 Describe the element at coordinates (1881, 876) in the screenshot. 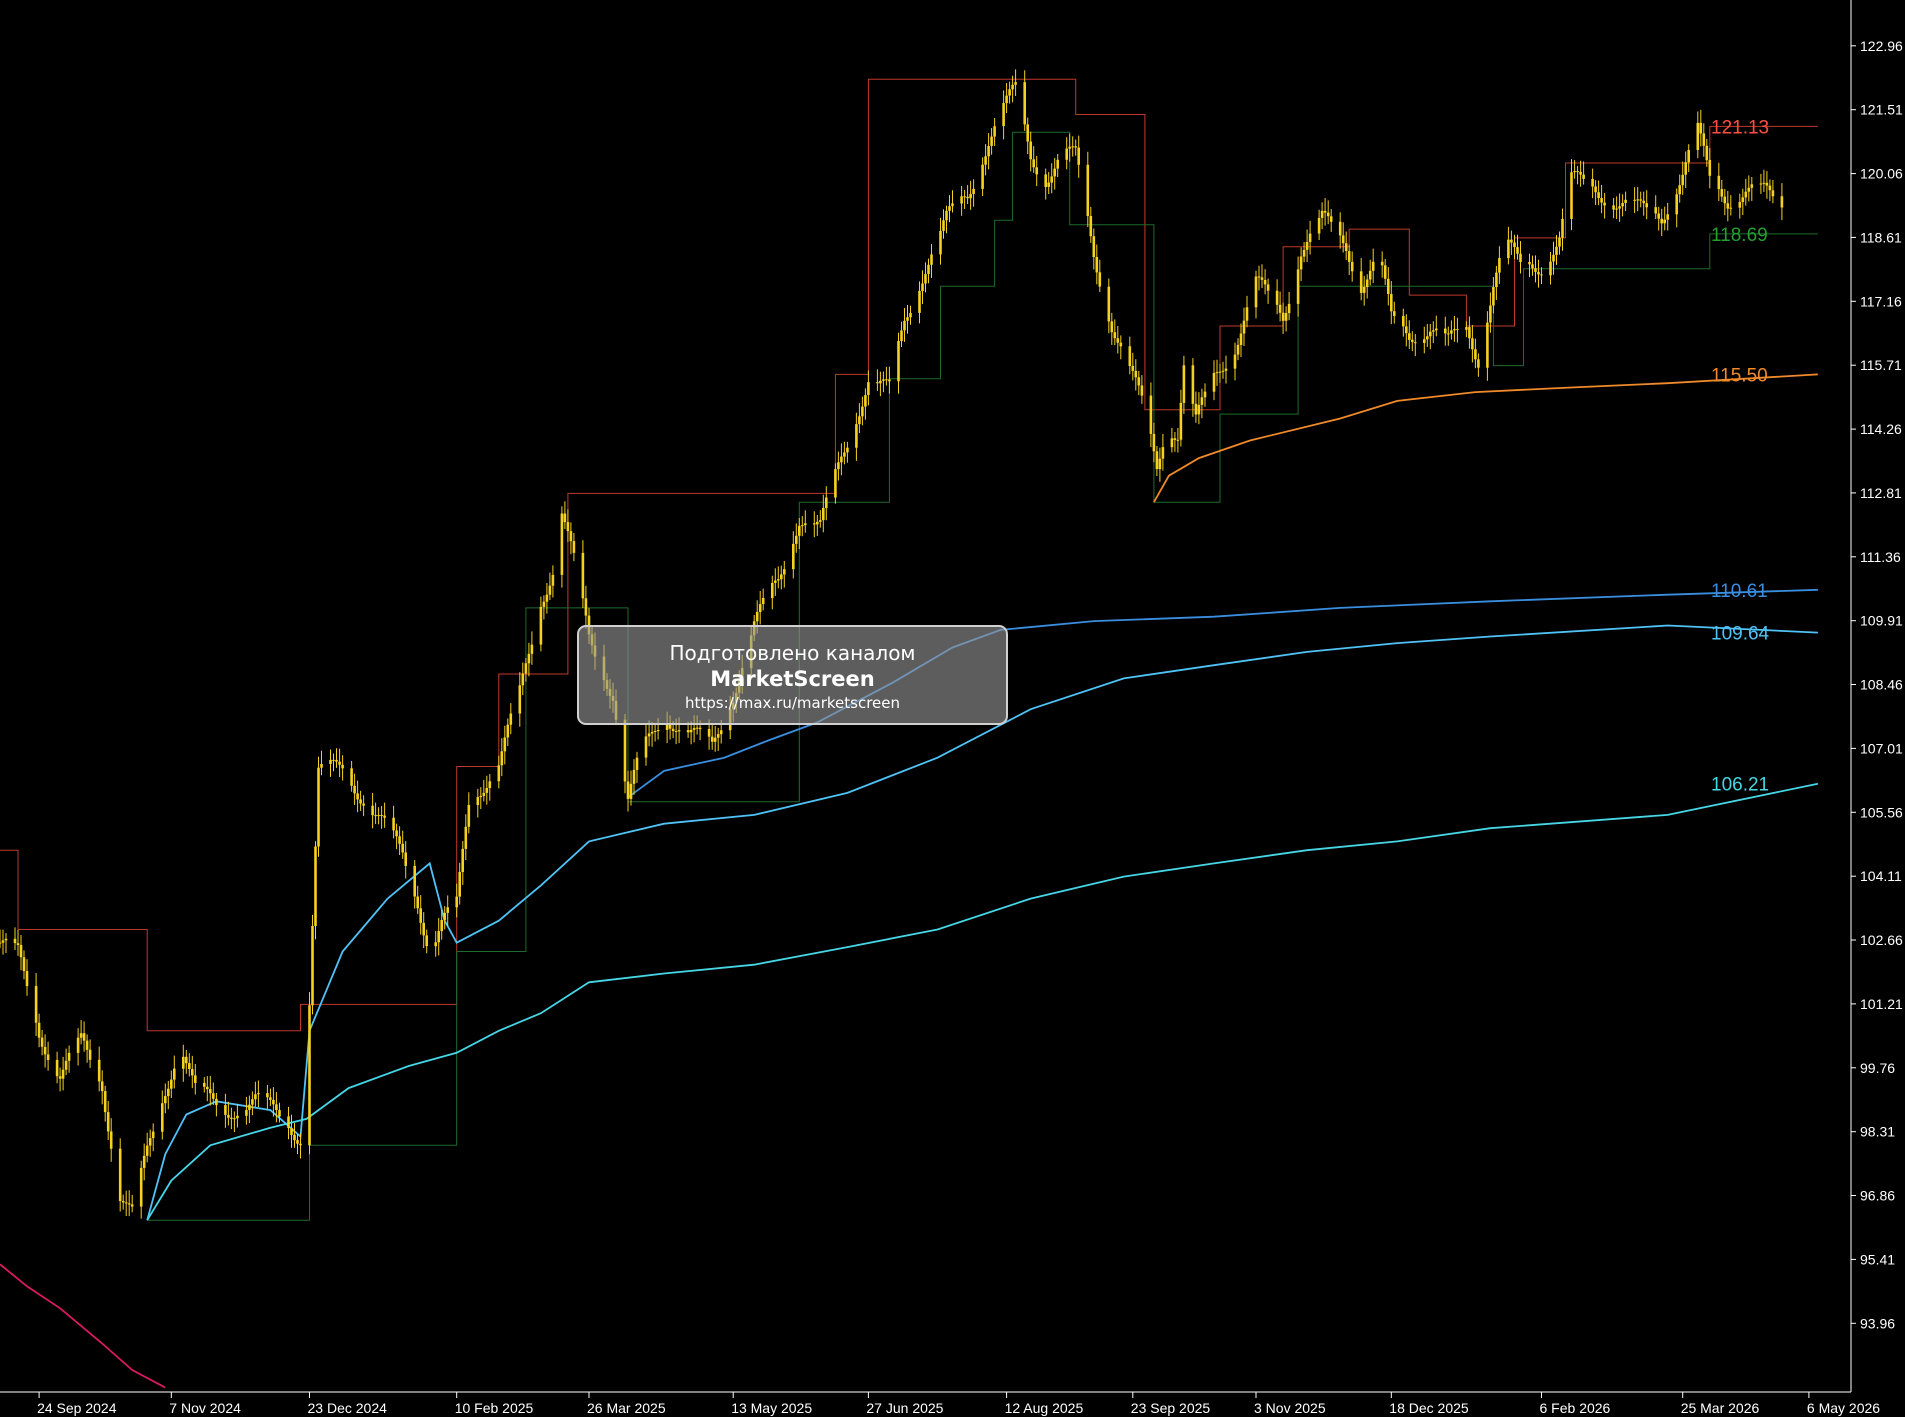

I see `y-tick-label: 104.11` at that location.